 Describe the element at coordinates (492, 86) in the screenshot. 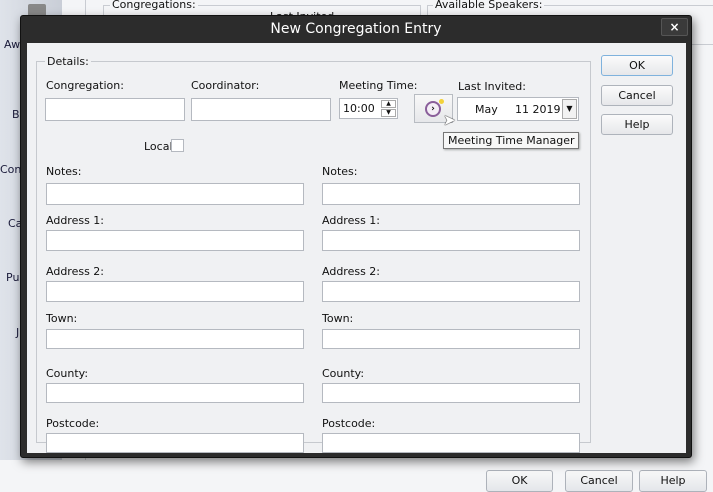

I see `last-invited-label: Last Invited:` at that location.